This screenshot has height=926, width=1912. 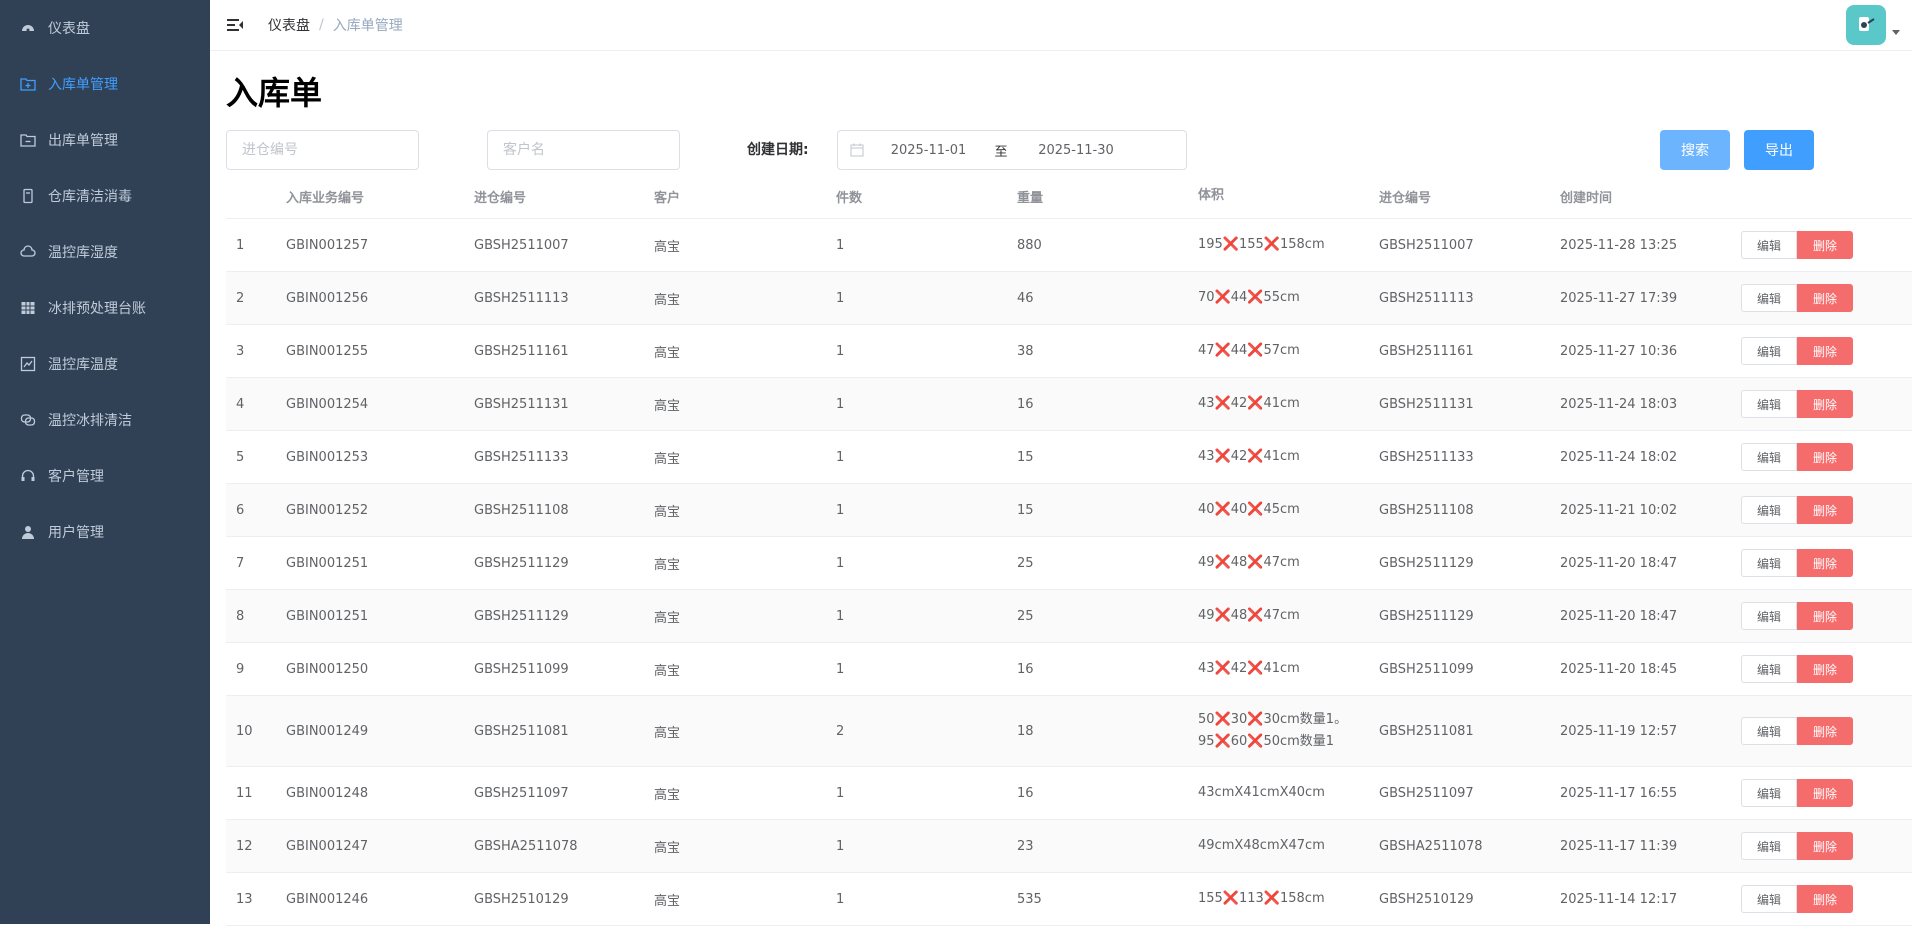 What do you see at coordinates (1896, 32) in the screenshot?
I see `chevron-down-icon` at bounding box center [1896, 32].